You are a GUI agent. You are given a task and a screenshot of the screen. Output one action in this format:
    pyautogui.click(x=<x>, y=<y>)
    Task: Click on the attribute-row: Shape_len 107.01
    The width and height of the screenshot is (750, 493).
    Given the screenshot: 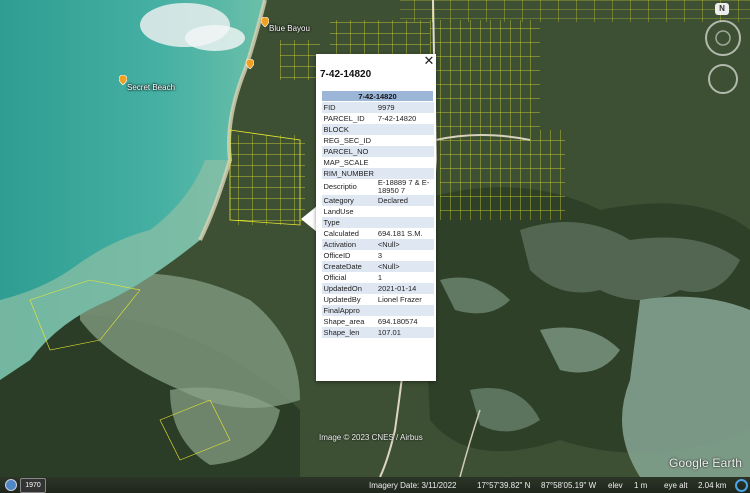 What is the action you would take?
    pyautogui.click(x=377, y=332)
    